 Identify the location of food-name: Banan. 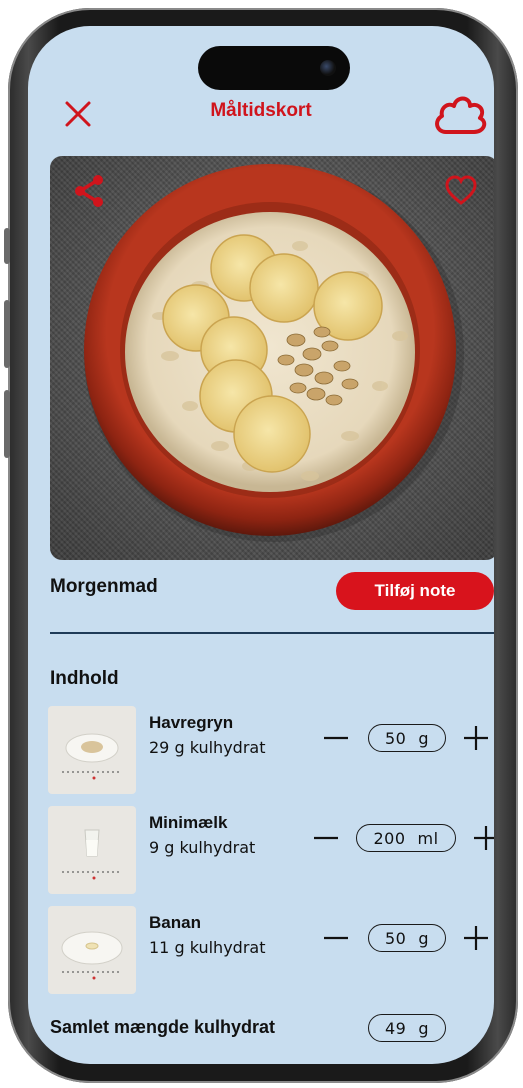
(175, 922).